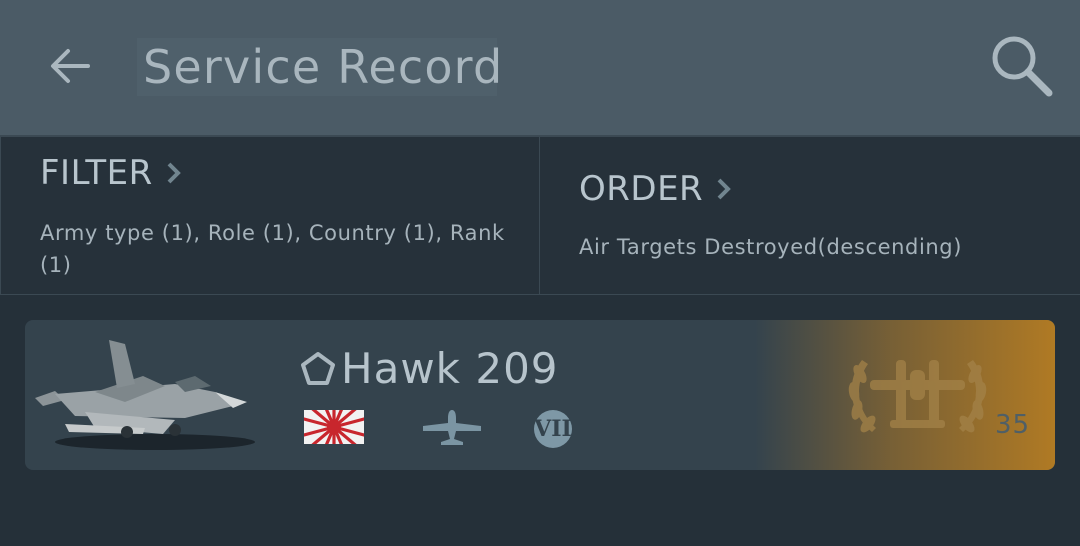 Image resolution: width=1080 pixels, height=546 pixels. I want to click on vehicle-thumbnail, so click(145, 395).